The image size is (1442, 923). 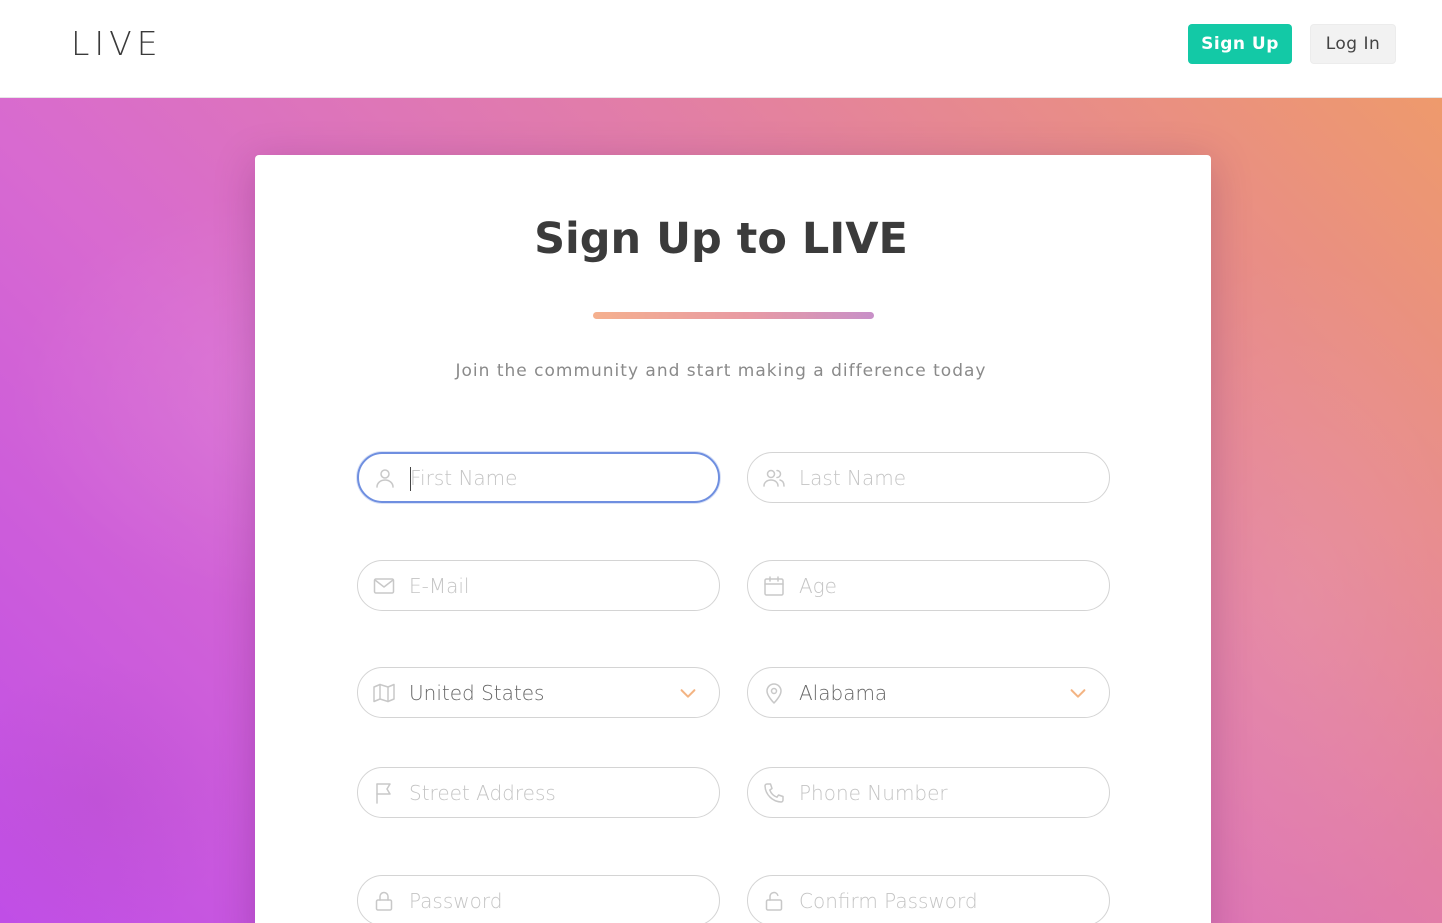 What do you see at coordinates (774, 693) in the screenshot?
I see `map-pin-icon` at bounding box center [774, 693].